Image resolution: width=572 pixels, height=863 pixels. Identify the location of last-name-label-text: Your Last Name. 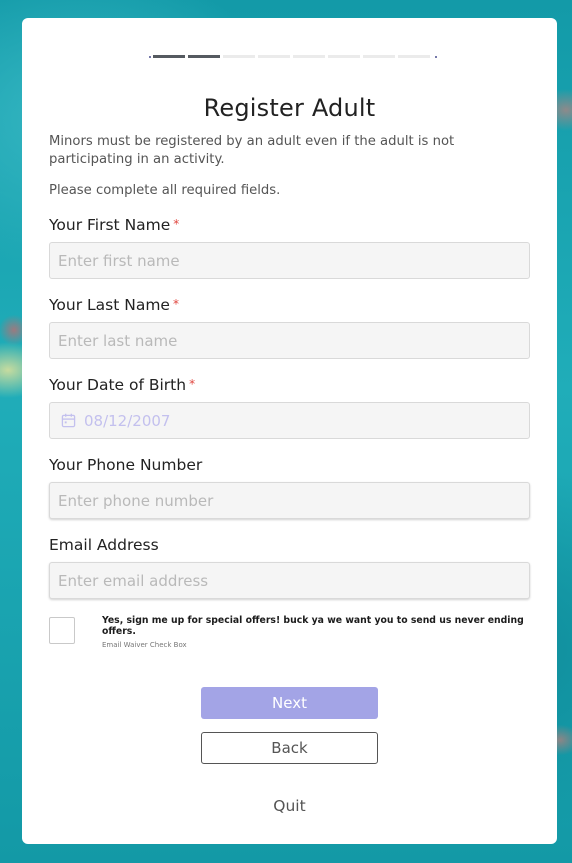
(109, 305).